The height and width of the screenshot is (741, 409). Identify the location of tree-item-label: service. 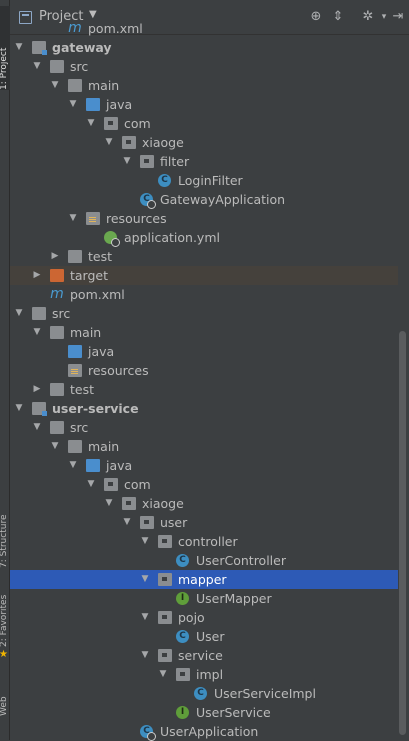
(200, 655).